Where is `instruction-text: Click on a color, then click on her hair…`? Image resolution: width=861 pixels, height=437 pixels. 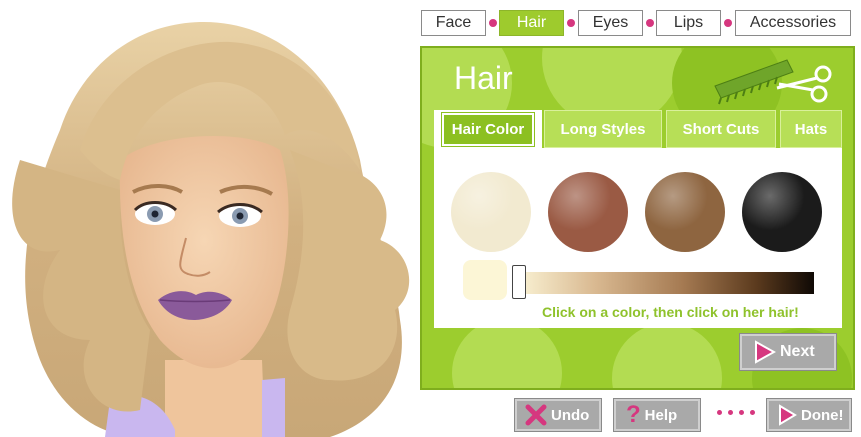
instruction-text: Click on a color, then click on her hair… is located at coordinates (670, 312).